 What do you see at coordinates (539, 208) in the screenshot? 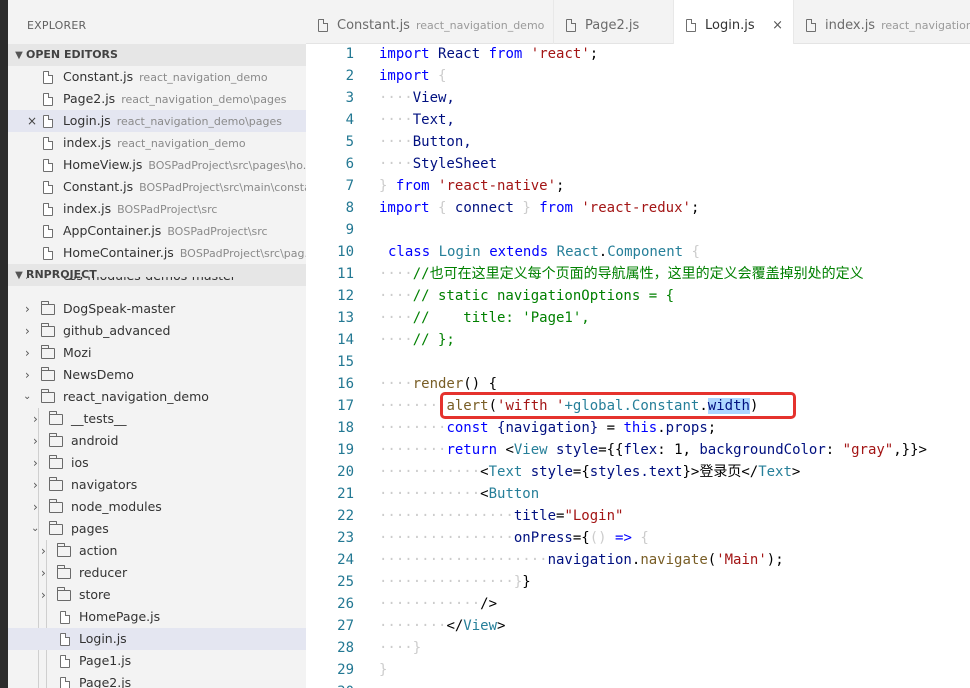
I see `code-line-8: import { connect } from 'react-redux';` at bounding box center [539, 208].